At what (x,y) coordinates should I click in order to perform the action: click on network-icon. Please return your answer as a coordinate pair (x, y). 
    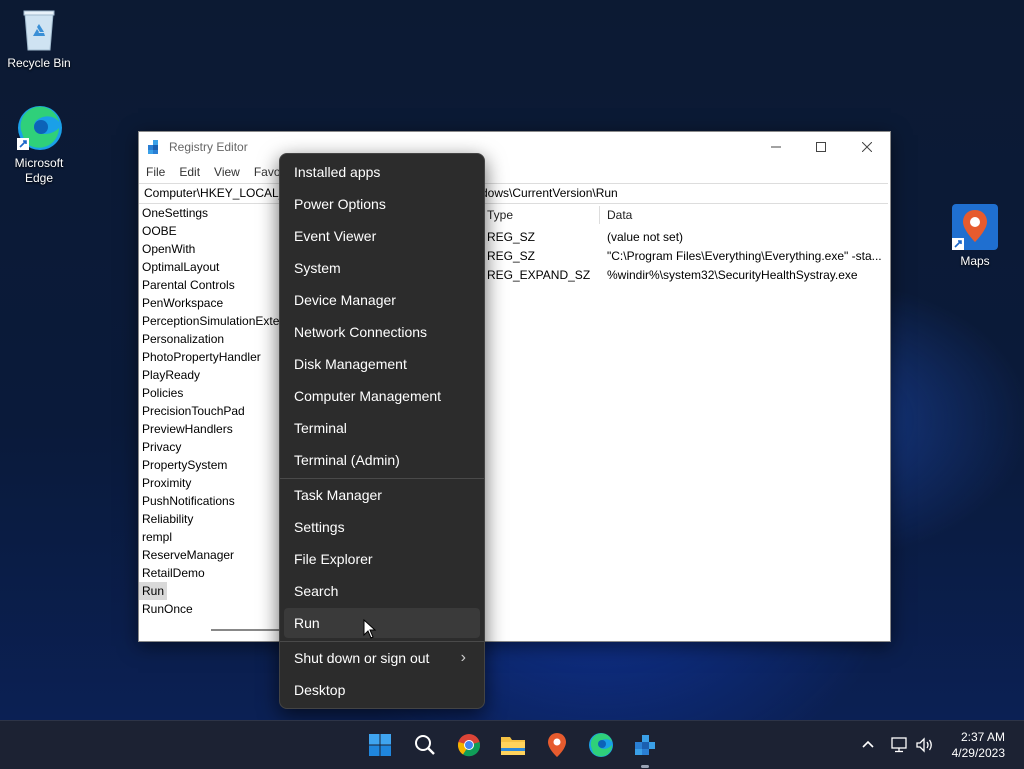
    Looking at the image, I should click on (899, 745).